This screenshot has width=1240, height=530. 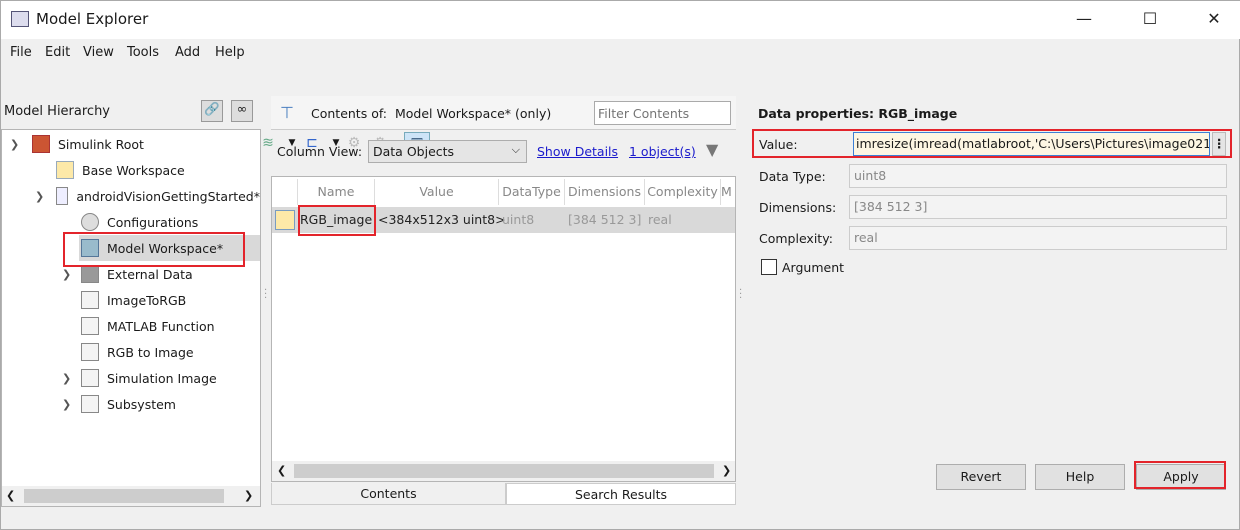 I want to click on argument-label: Argument, so click(x=813, y=267).